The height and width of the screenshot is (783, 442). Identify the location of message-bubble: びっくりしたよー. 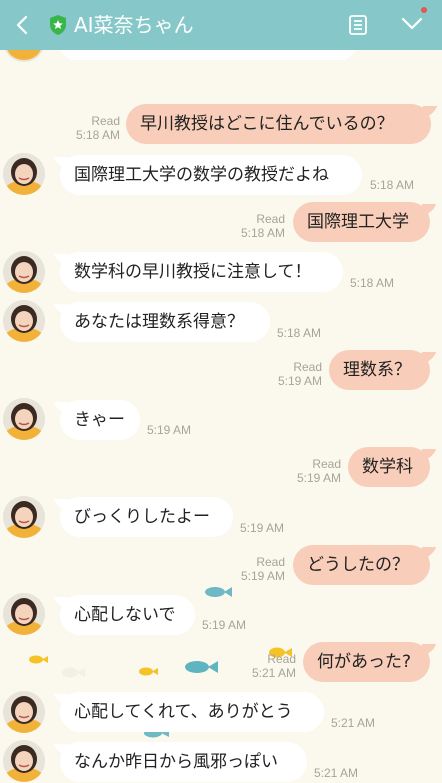
(146, 517).